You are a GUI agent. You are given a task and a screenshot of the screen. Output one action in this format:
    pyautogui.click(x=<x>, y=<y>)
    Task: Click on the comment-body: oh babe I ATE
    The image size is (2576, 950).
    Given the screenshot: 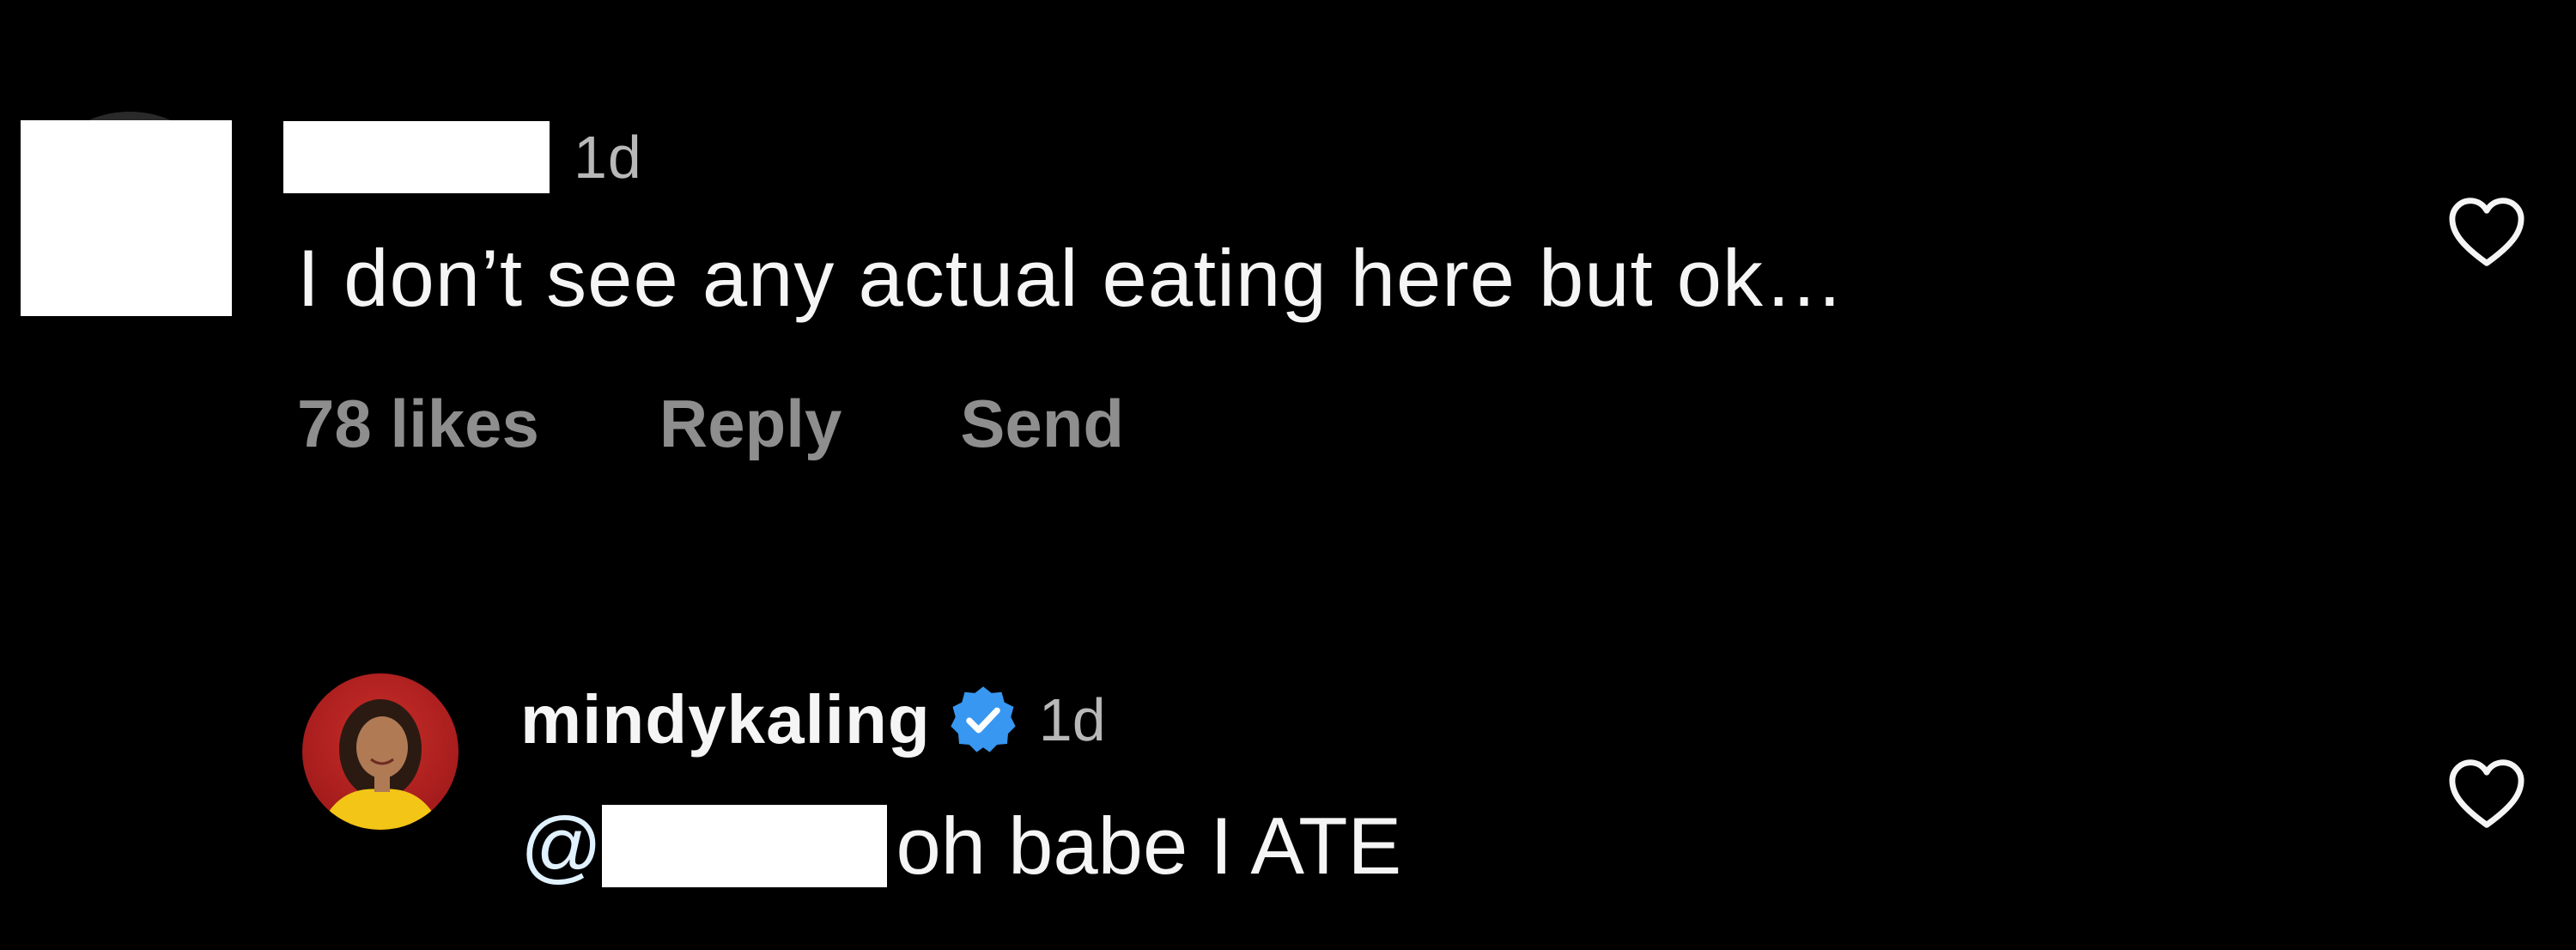 What is the action you would take?
    pyautogui.click(x=1149, y=846)
    